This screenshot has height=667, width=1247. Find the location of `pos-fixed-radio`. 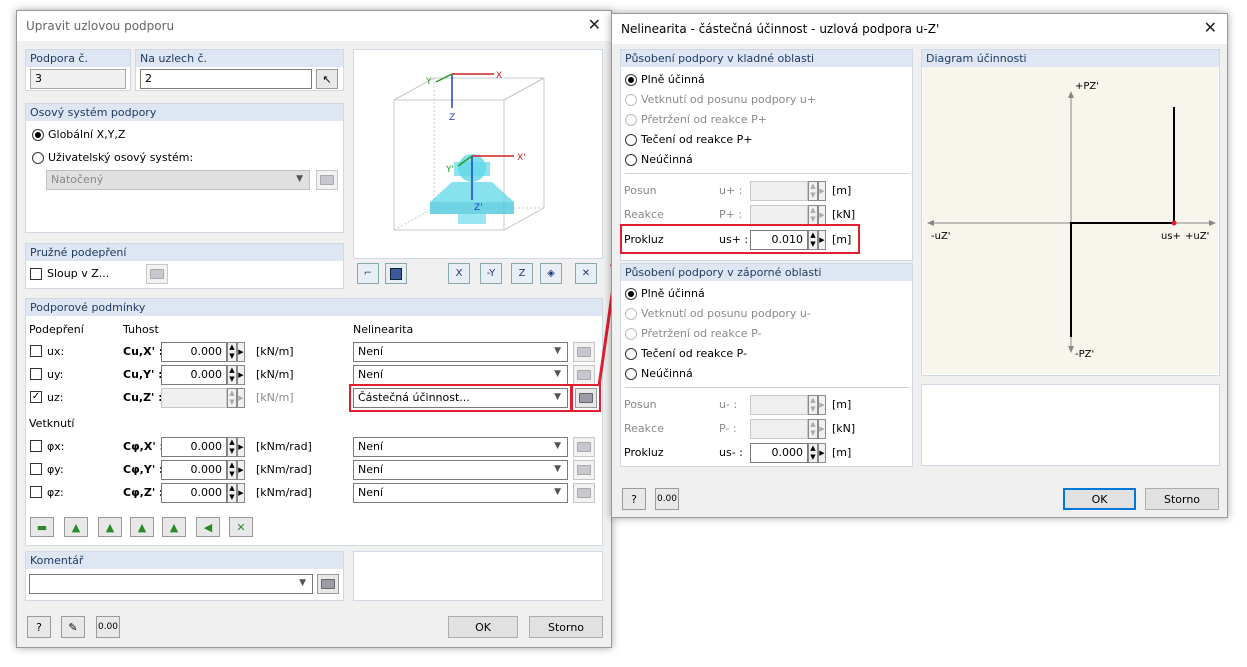

pos-fixed-radio is located at coordinates (631, 100).